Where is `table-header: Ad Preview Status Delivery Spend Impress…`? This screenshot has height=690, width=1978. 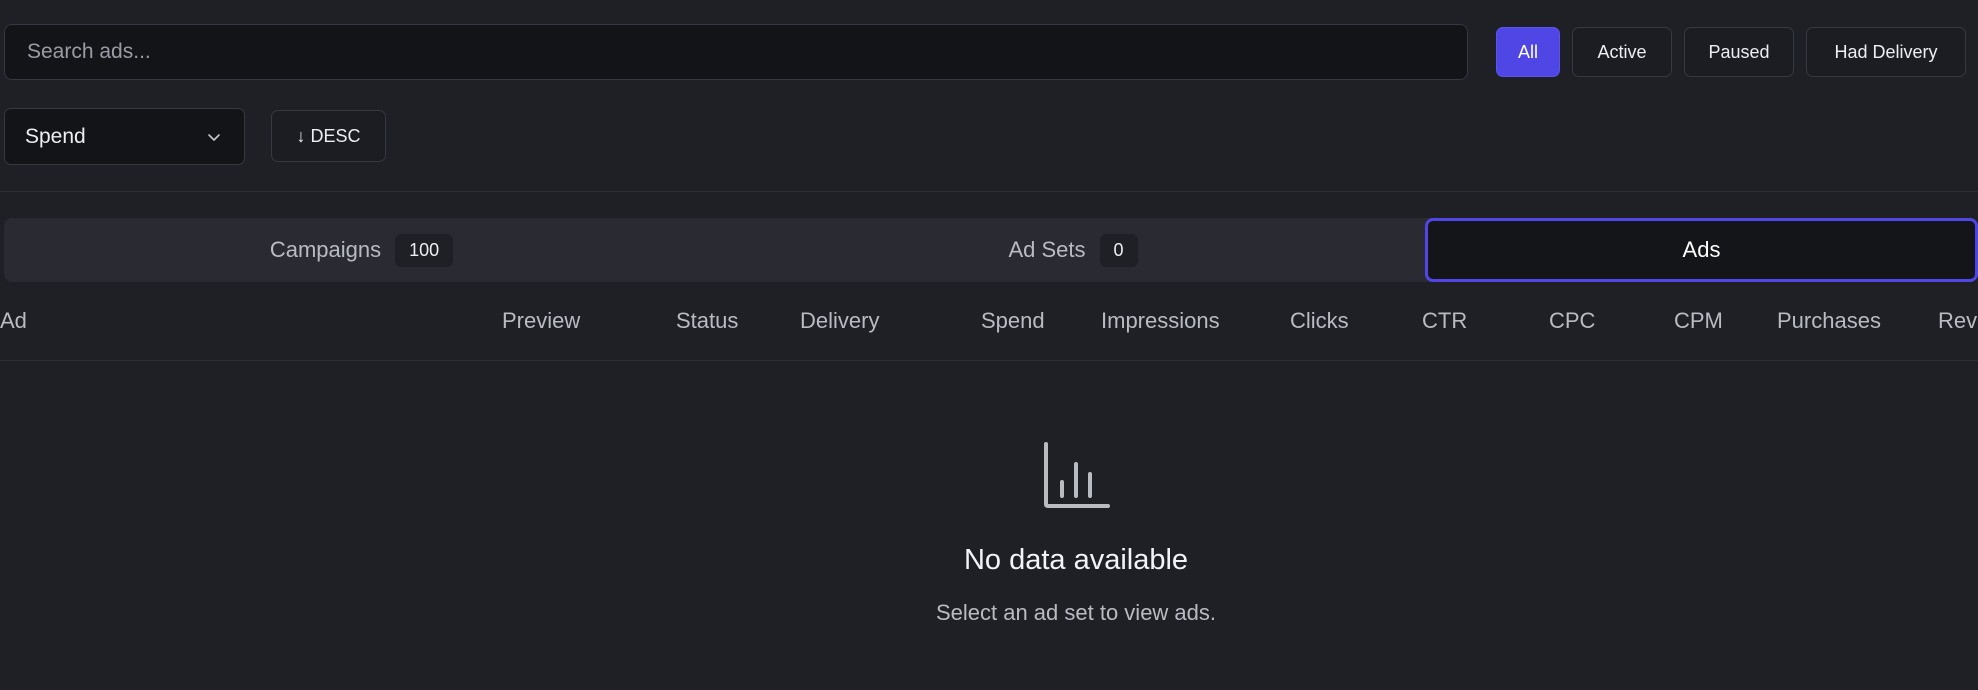
table-header: Ad Preview Status Delivery Spend Impress… is located at coordinates (989, 325).